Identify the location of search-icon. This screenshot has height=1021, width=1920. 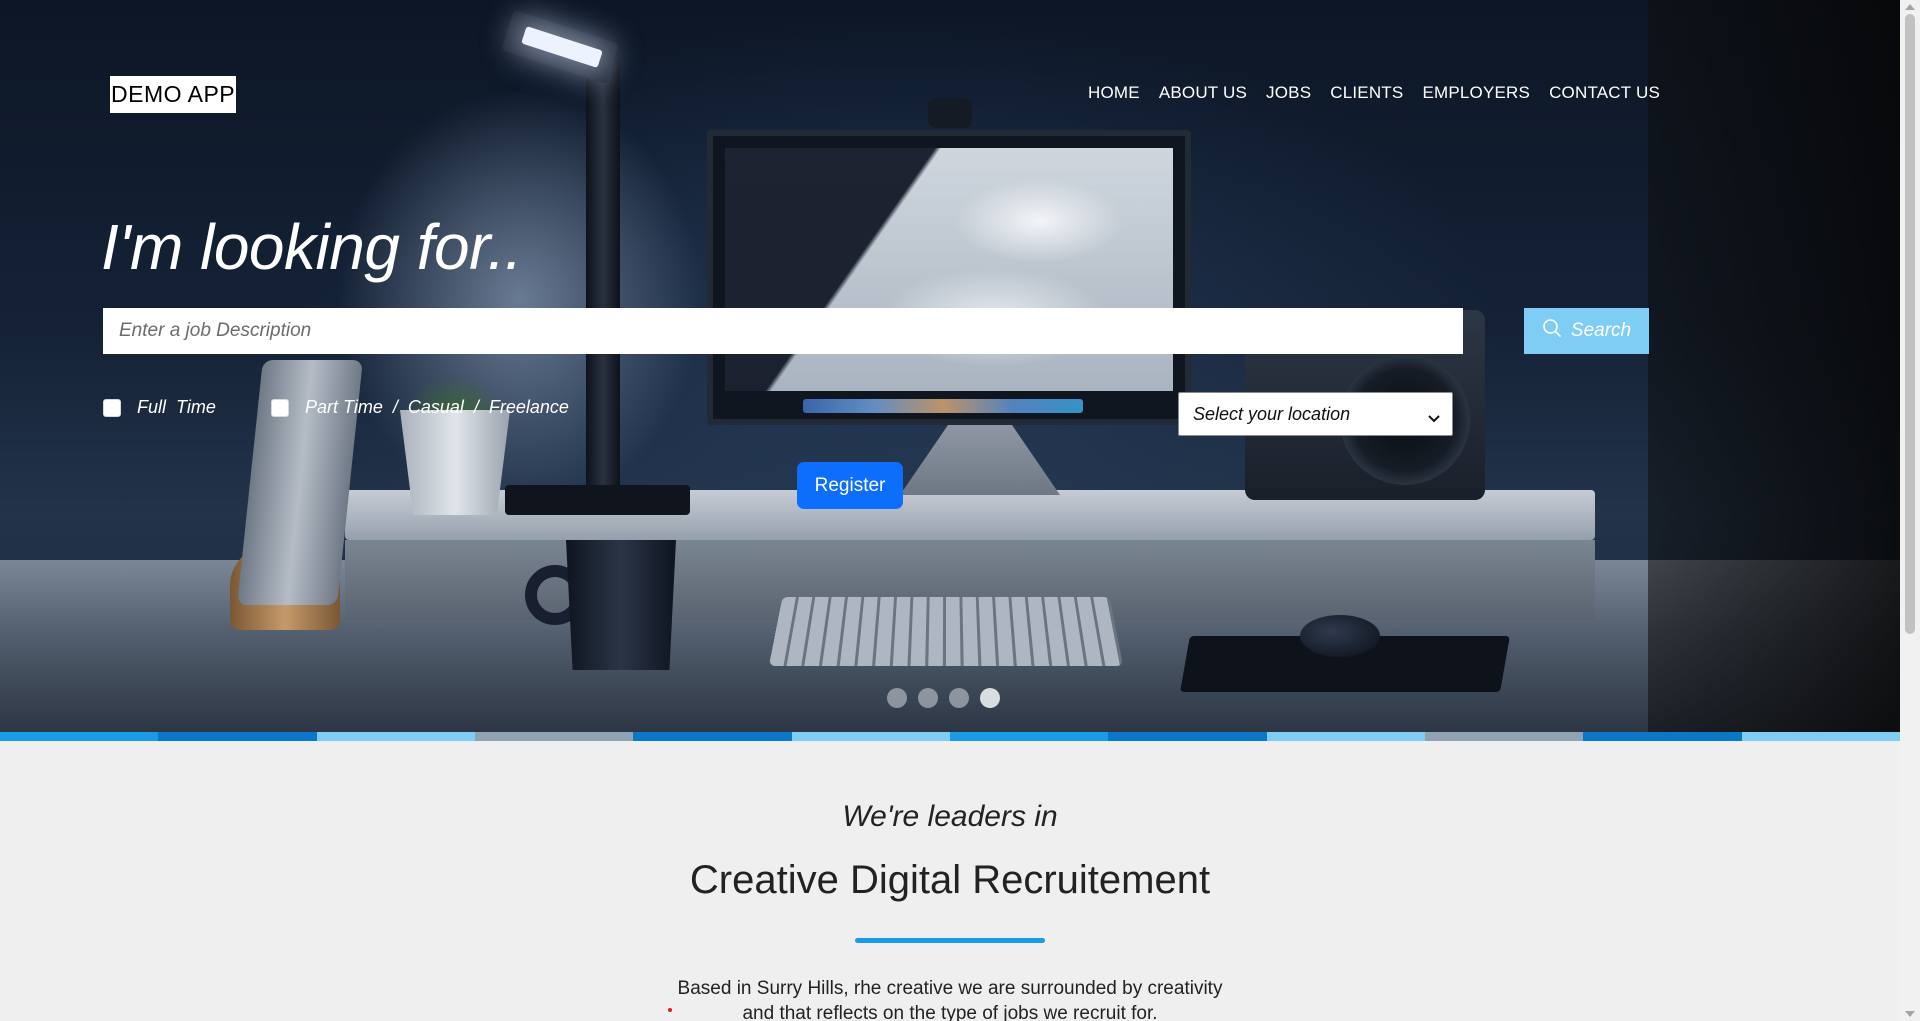
(1552, 331).